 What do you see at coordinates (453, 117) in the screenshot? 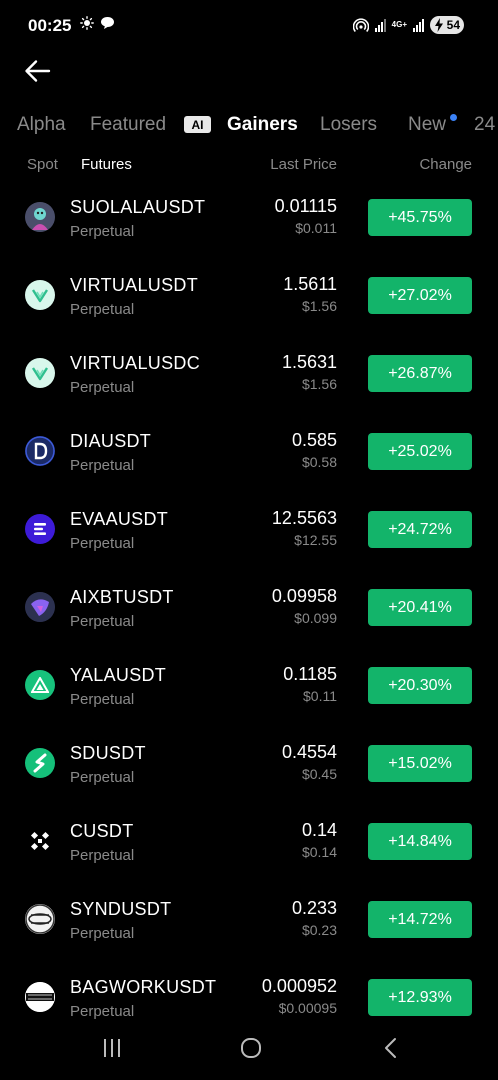
I see `new-indicator-dot` at bounding box center [453, 117].